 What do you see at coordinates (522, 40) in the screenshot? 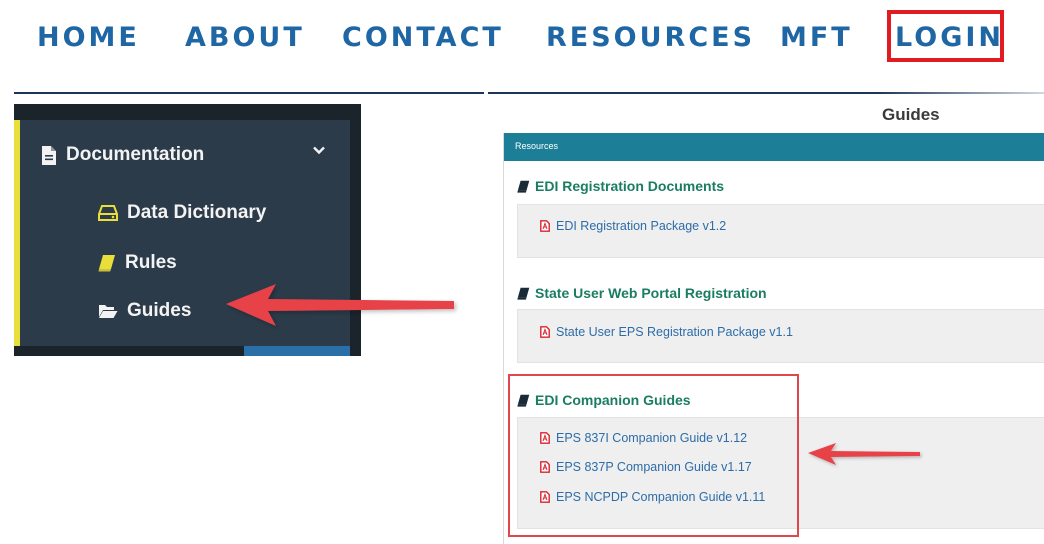
I see `top-navigation: HOME ABOUT CONTACT RESOURCES MFT LOGIN` at bounding box center [522, 40].